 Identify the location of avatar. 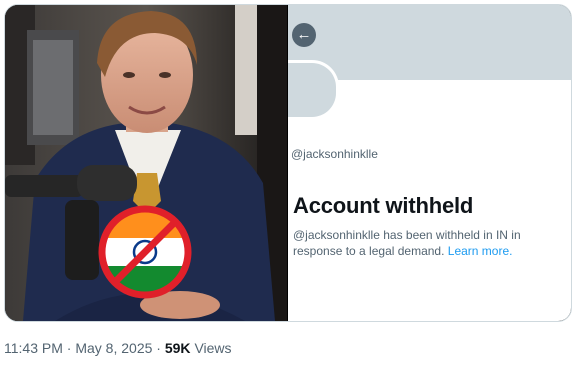
(313, 90).